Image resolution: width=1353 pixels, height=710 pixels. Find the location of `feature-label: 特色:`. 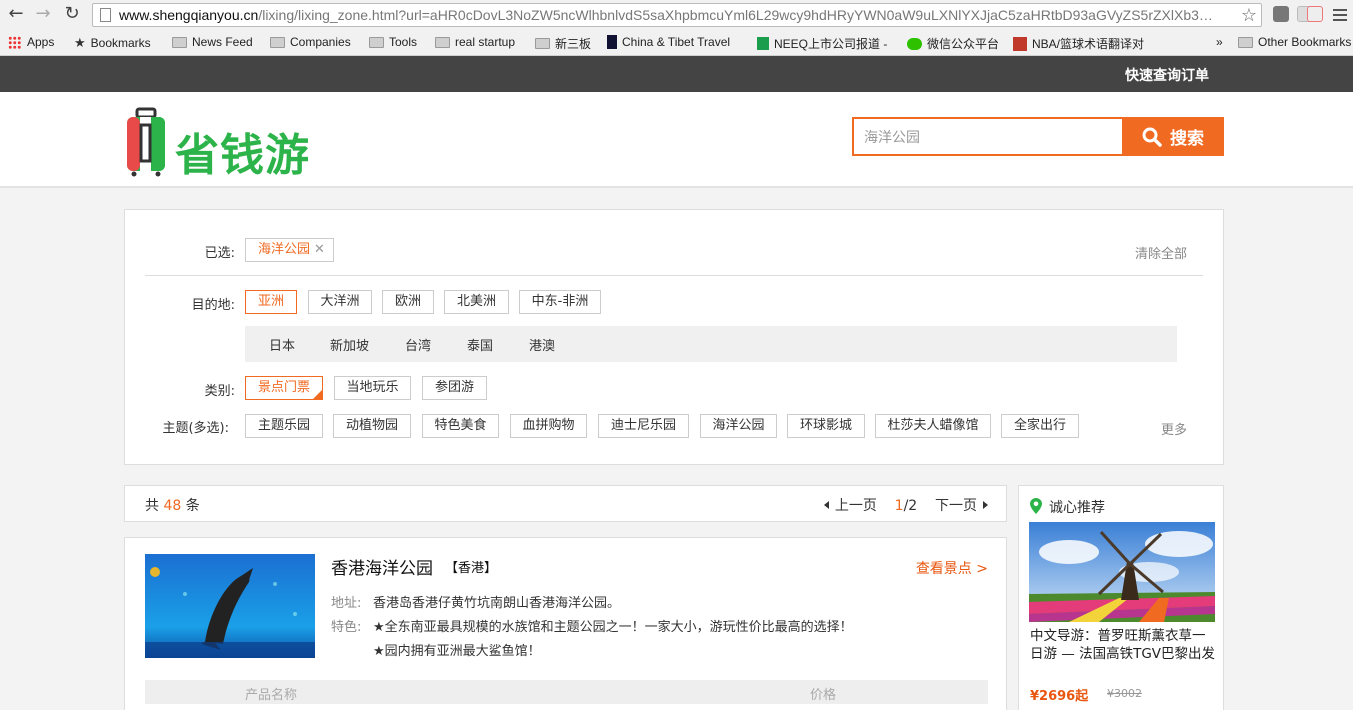

feature-label: 特色: is located at coordinates (346, 627).